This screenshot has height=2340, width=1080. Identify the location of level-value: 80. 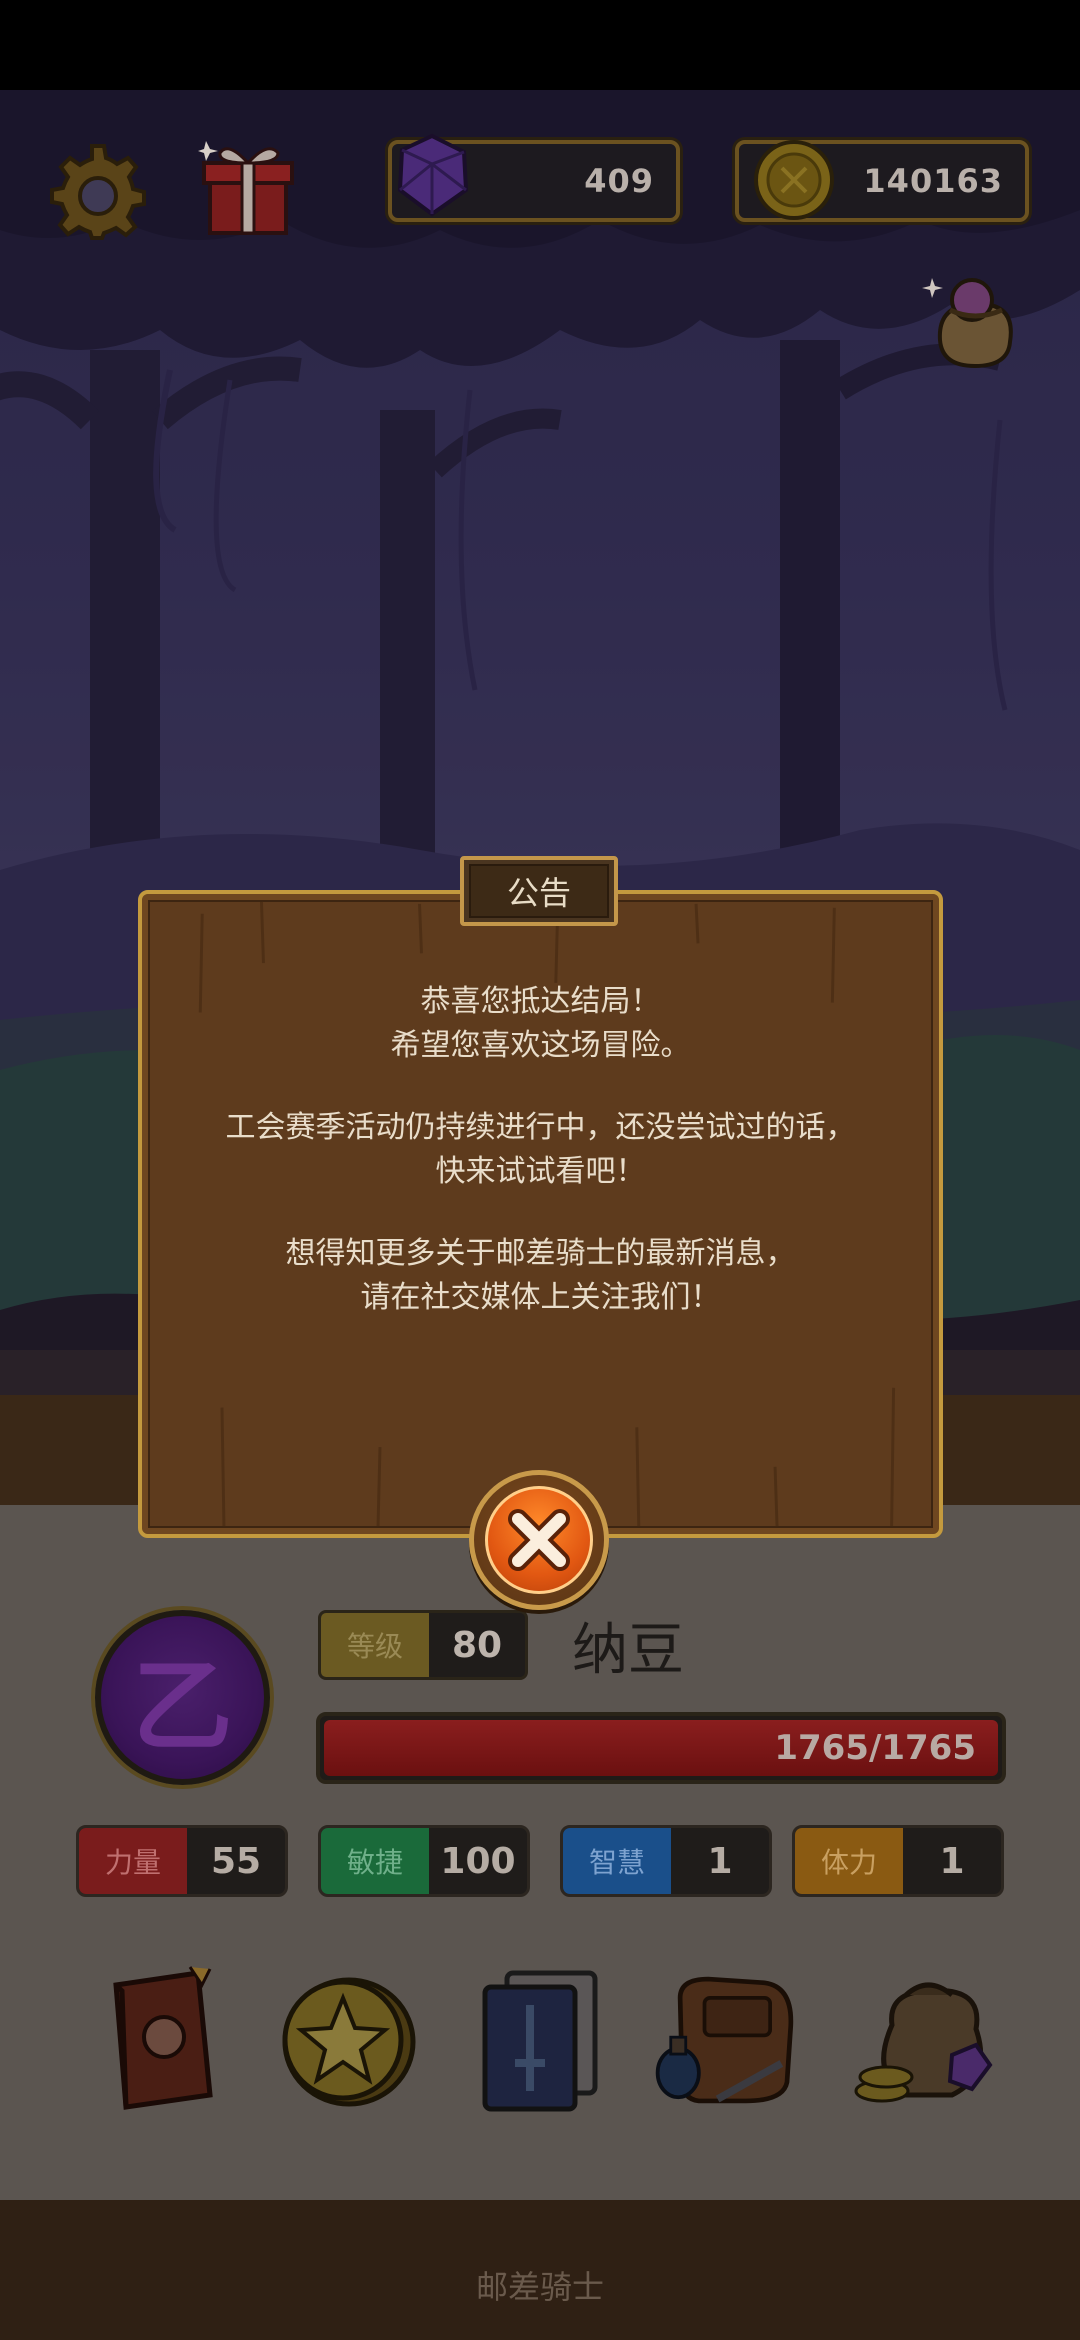
(477, 1645).